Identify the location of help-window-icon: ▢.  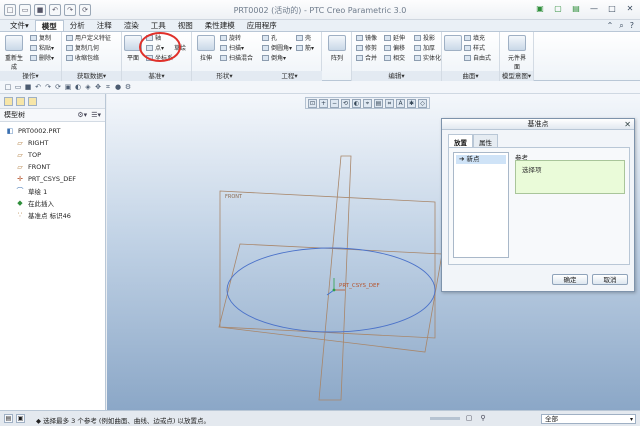
(558, 9).